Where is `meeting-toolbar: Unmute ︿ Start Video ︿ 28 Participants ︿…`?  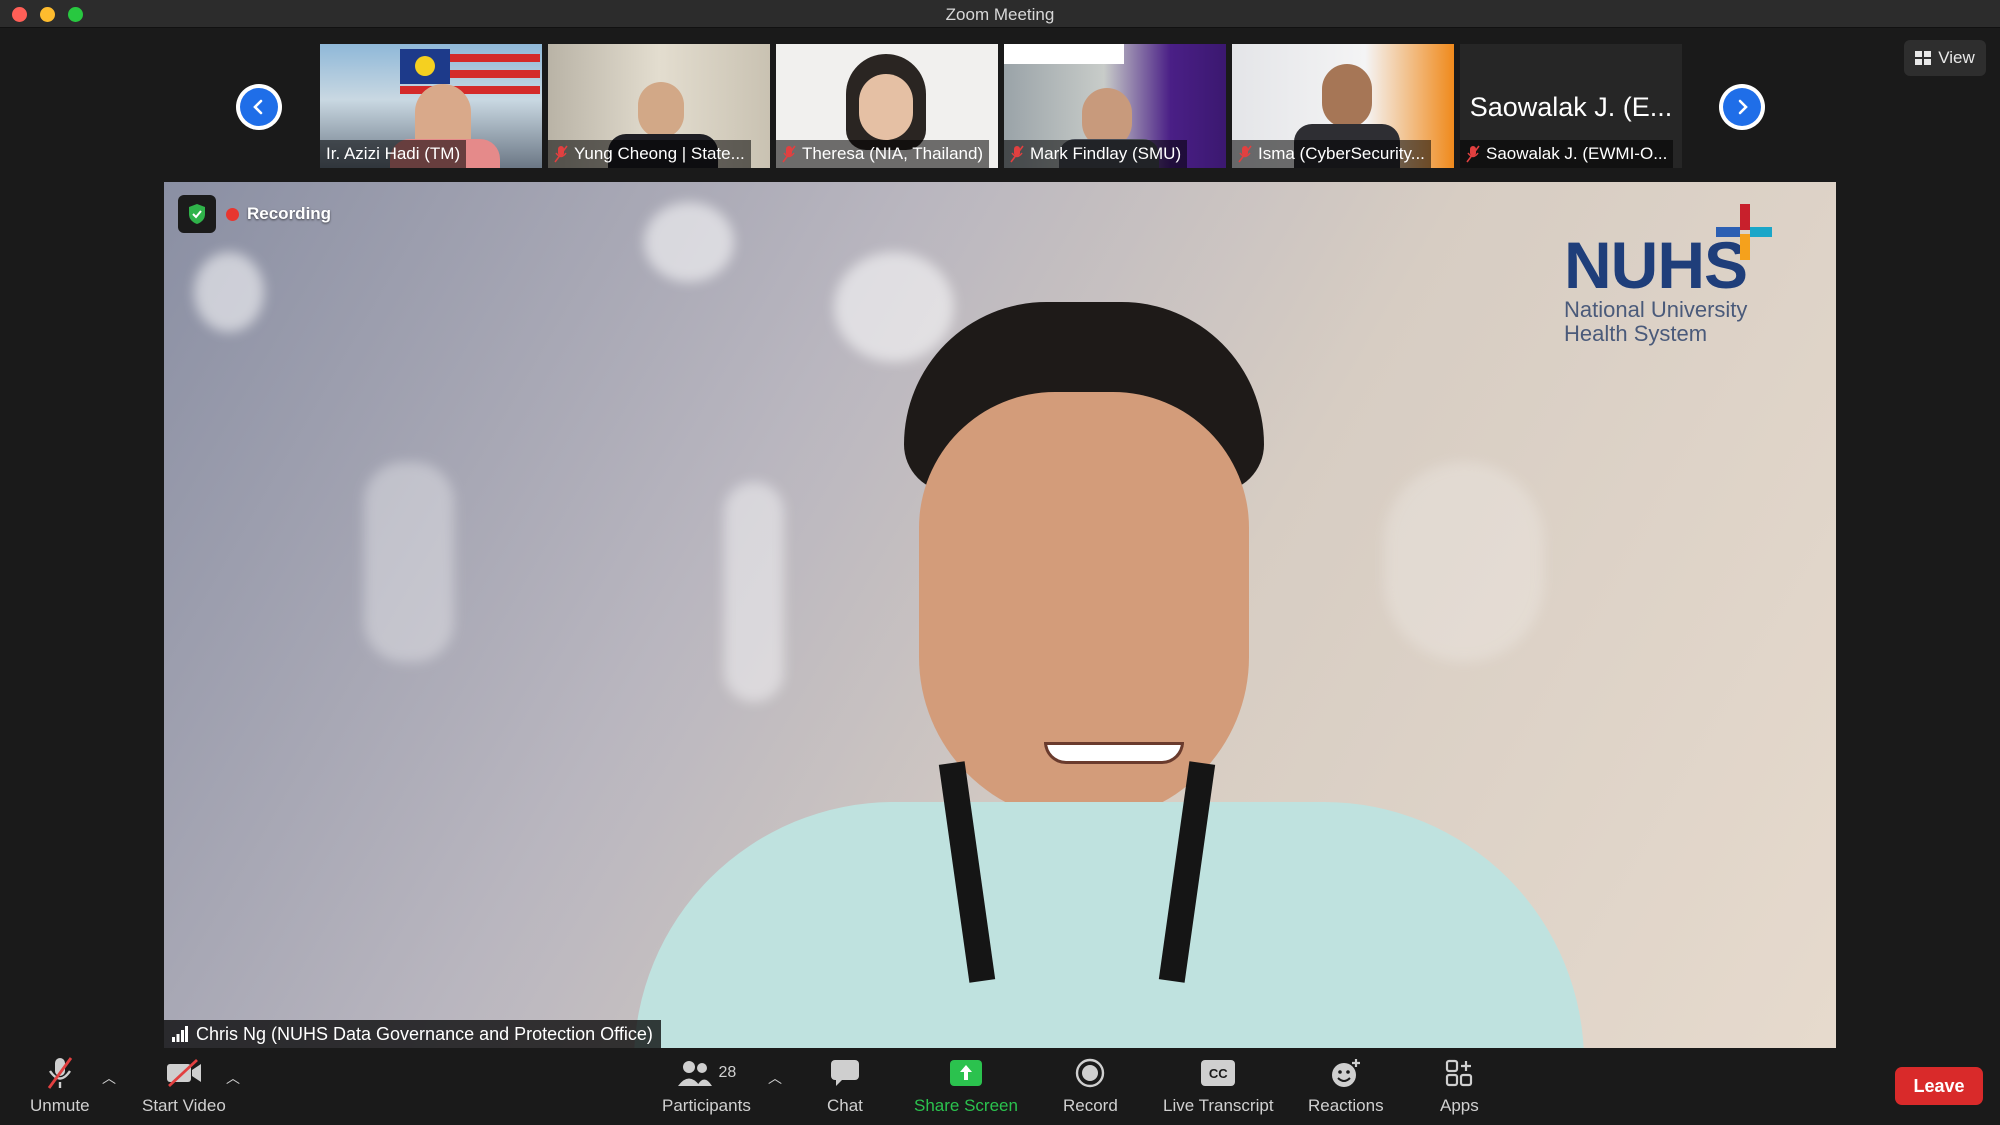
meeting-toolbar: Unmute ︿ Start Video ︿ 28 Participants ︿… is located at coordinates (1000, 1086).